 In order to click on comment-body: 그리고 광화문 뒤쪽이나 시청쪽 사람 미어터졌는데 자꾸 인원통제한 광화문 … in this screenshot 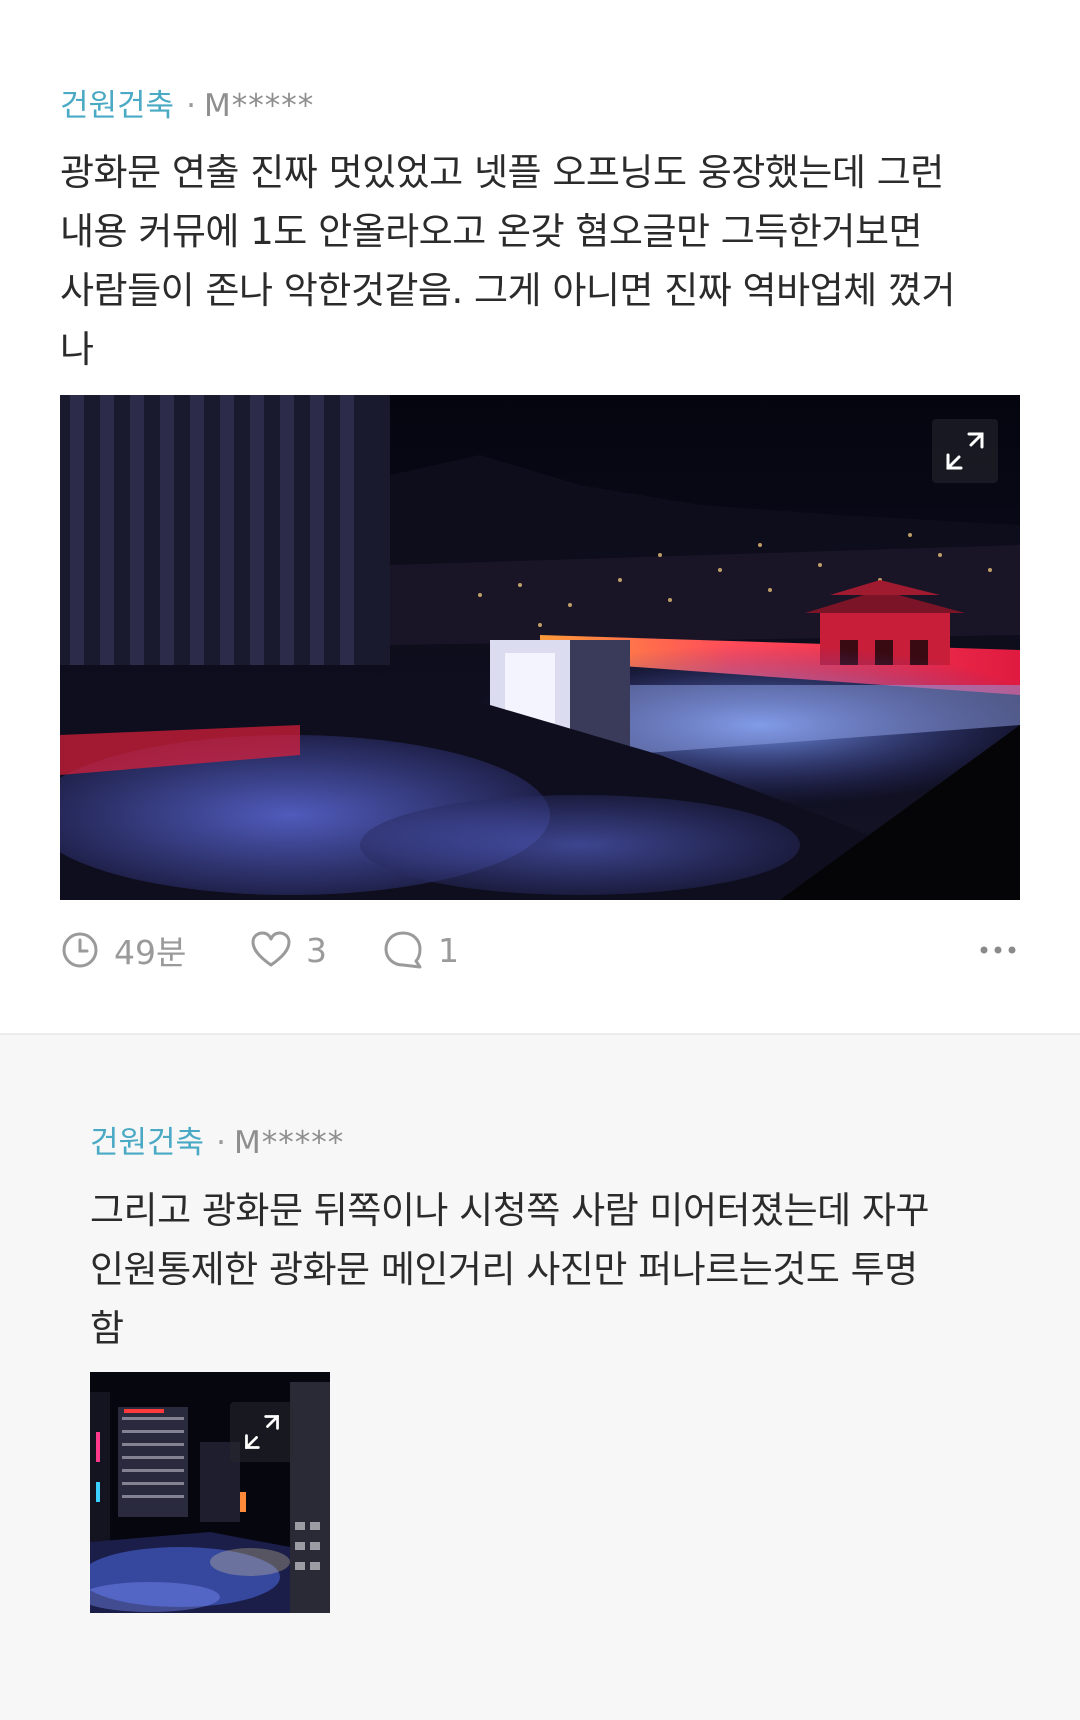, I will do `click(510, 1269)`.